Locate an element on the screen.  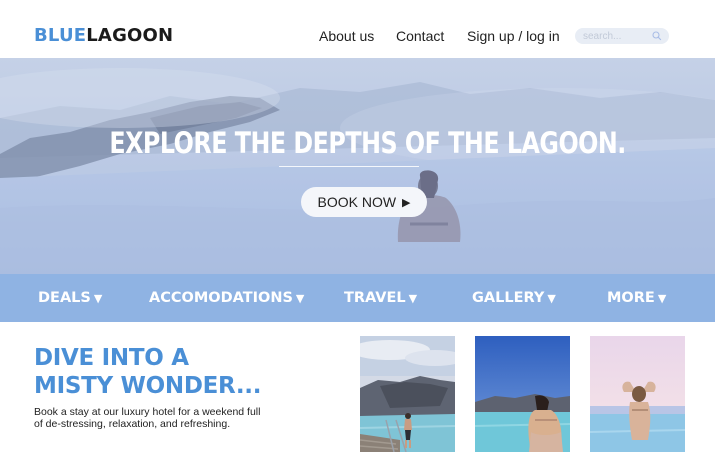
category-label: DEALS is located at coordinates (64, 298).